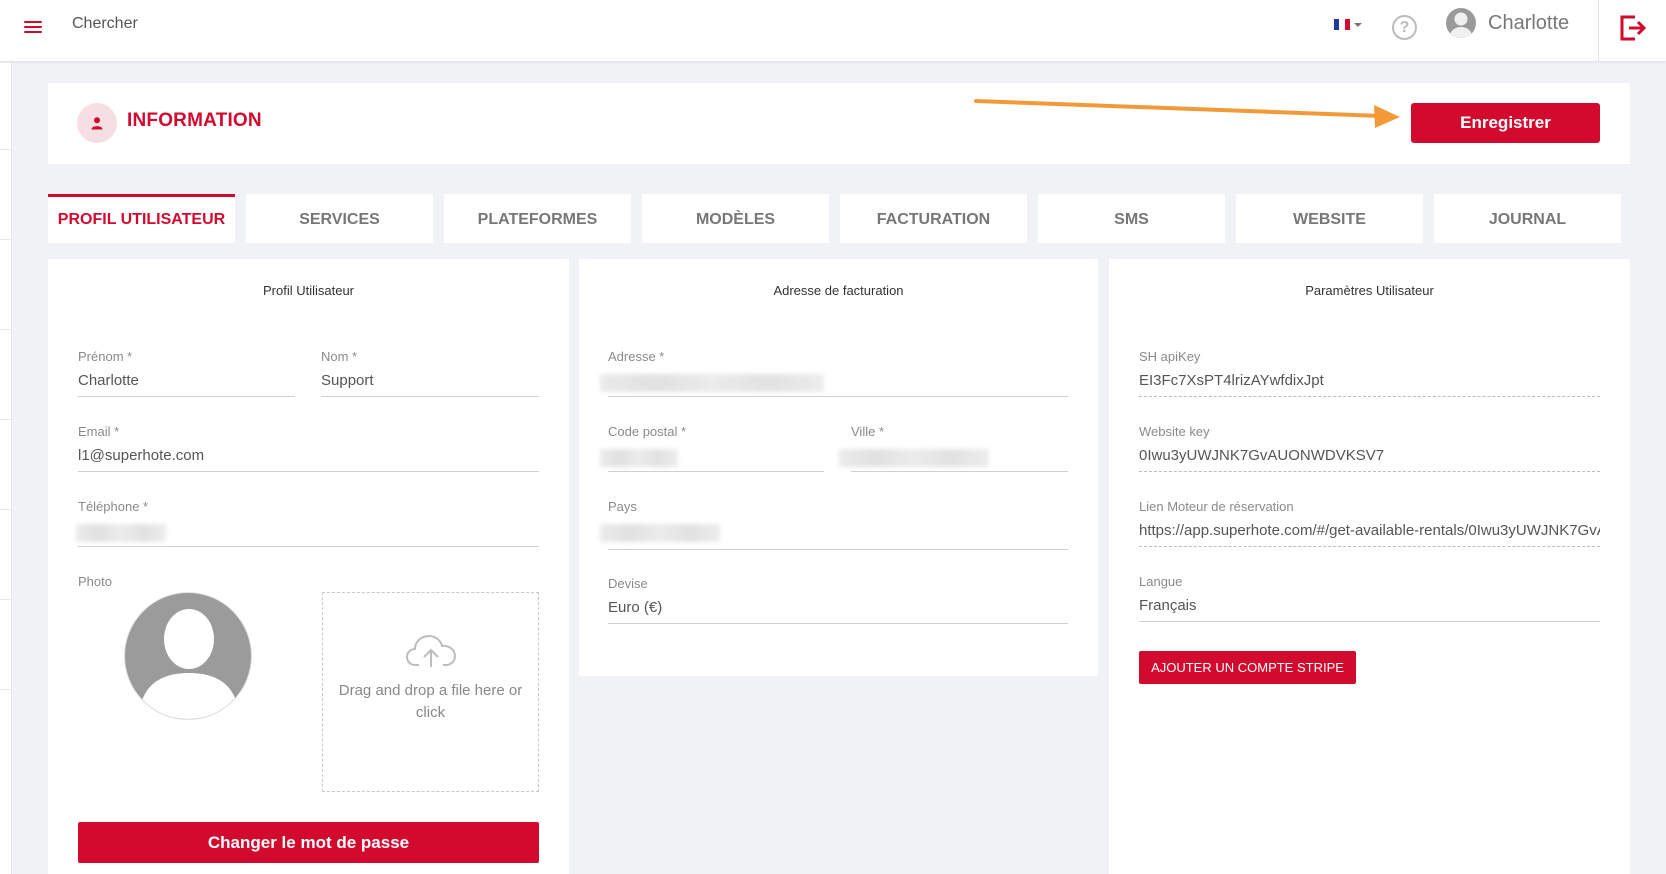  I want to click on profile-photo-avatar, so click(188, 656).